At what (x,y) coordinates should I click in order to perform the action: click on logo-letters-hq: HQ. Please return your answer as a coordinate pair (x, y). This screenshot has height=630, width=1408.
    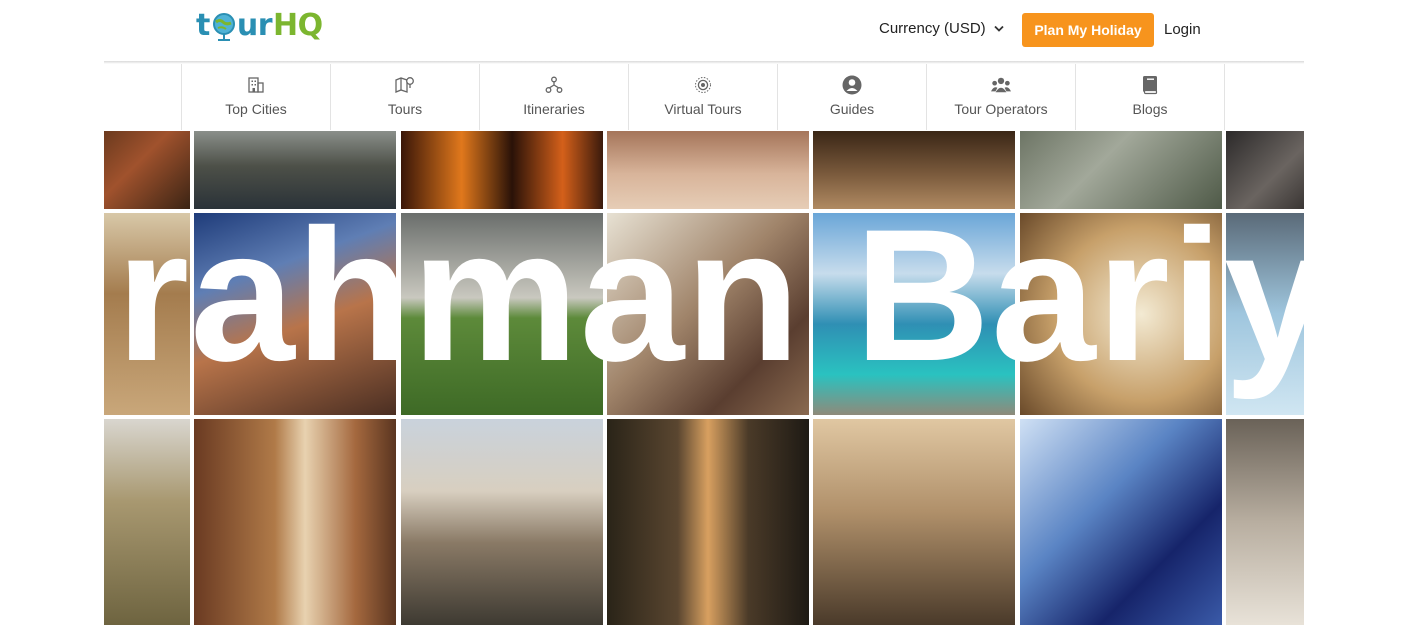
    Looking at the image, I should click on (298, 25).